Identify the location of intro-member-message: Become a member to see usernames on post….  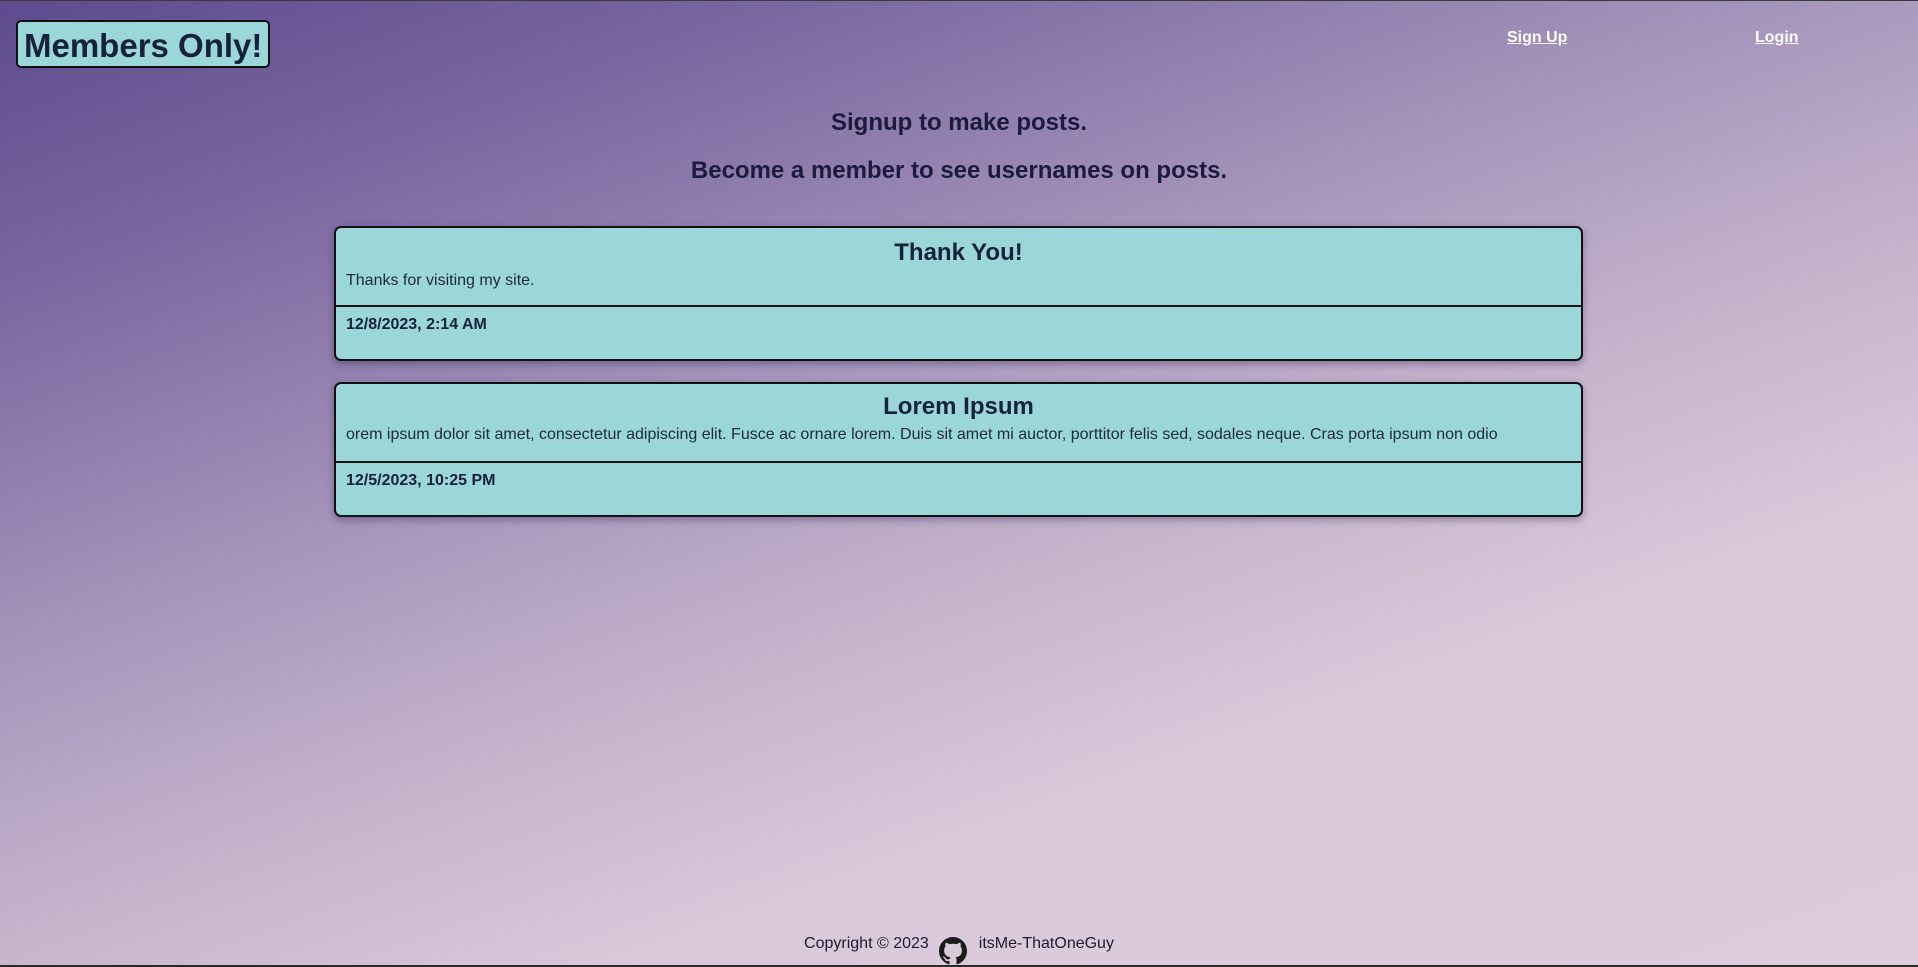
(959, 170).